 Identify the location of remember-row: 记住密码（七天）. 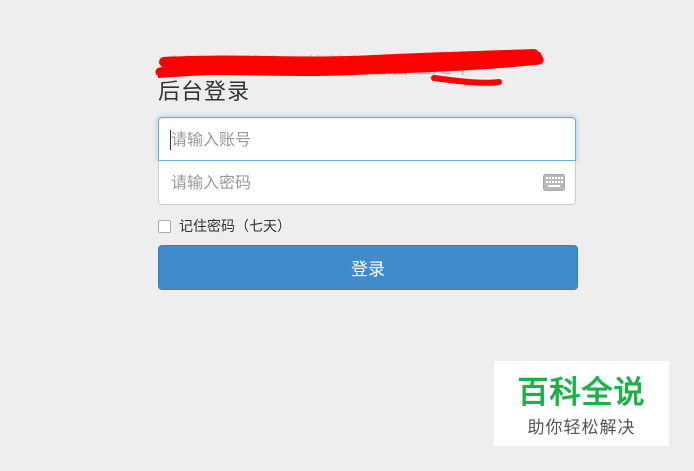
(224, 226).